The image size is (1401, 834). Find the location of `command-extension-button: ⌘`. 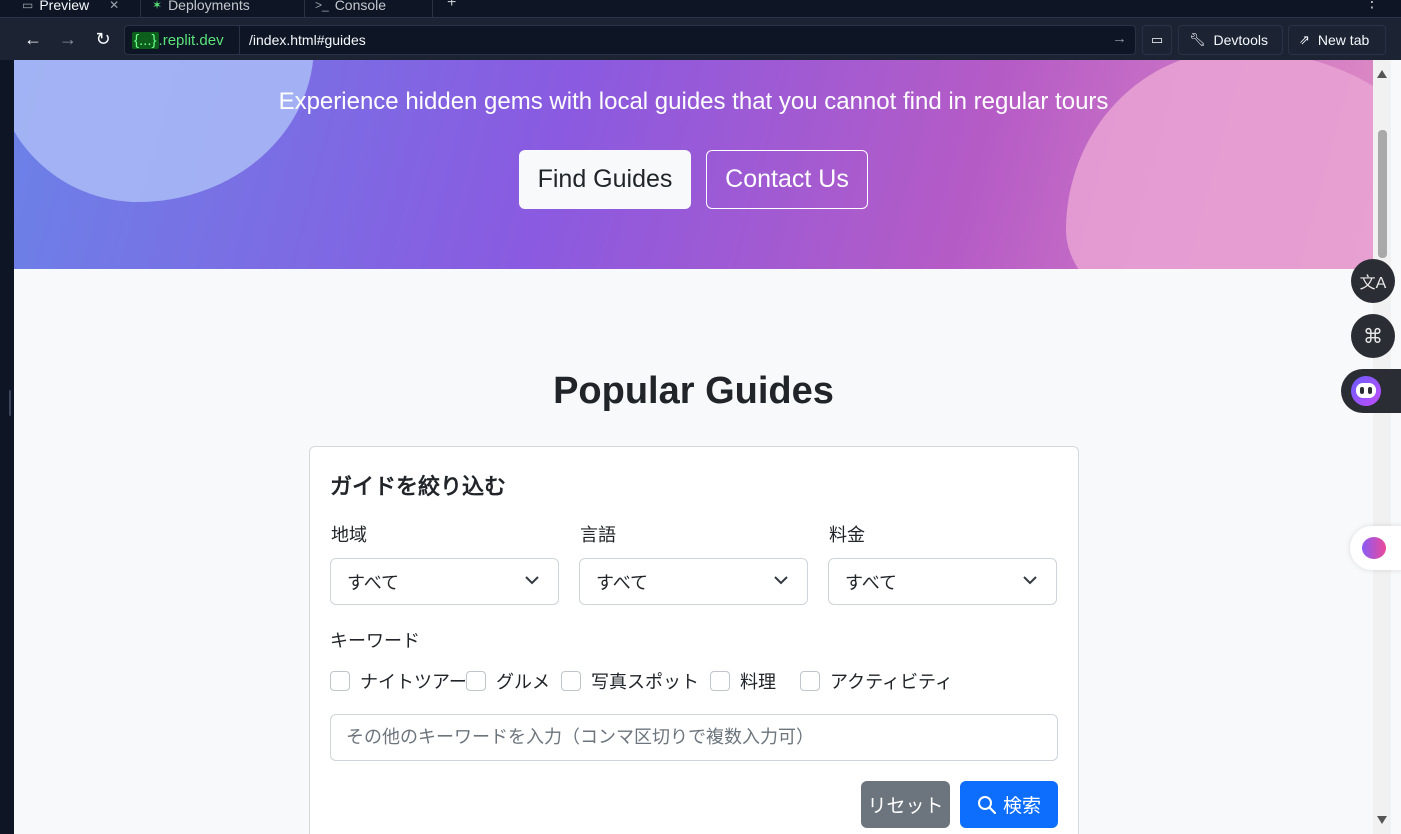

command-extension-button: ⌘ is located at coordinates (1373, 336).